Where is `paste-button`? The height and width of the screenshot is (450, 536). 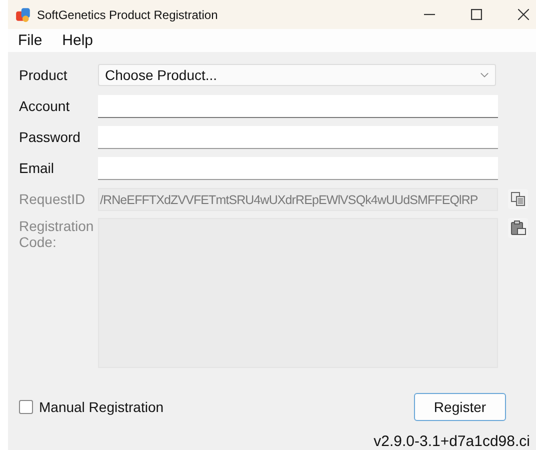
paste-button is located at coordinates (518, 228).